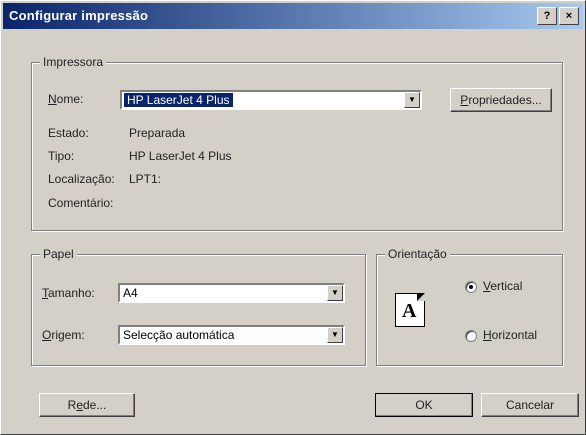 This screenshot has width=586, height=435. I want to click on horizontal-radio, so click(471, 336).